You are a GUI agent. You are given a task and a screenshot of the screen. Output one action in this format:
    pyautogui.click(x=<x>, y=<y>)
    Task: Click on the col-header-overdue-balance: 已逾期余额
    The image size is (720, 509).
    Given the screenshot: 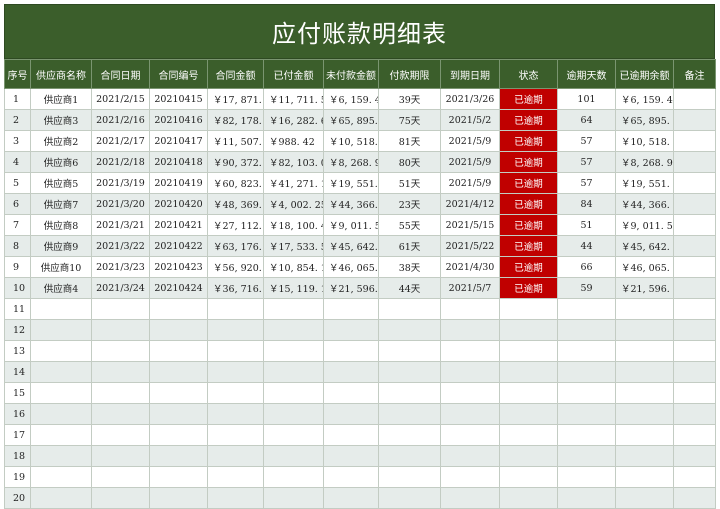 What is the action you would take?
    pyautogui.click(x=644, y=74)
    